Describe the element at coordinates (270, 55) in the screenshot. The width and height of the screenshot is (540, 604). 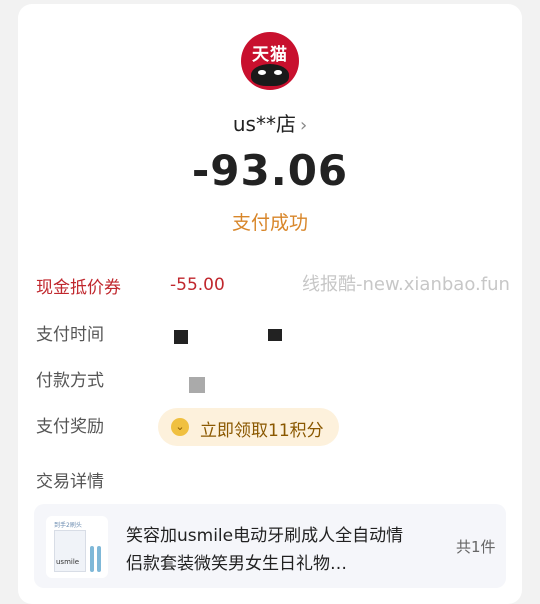
I see `logo-text: 天猫` at that location.